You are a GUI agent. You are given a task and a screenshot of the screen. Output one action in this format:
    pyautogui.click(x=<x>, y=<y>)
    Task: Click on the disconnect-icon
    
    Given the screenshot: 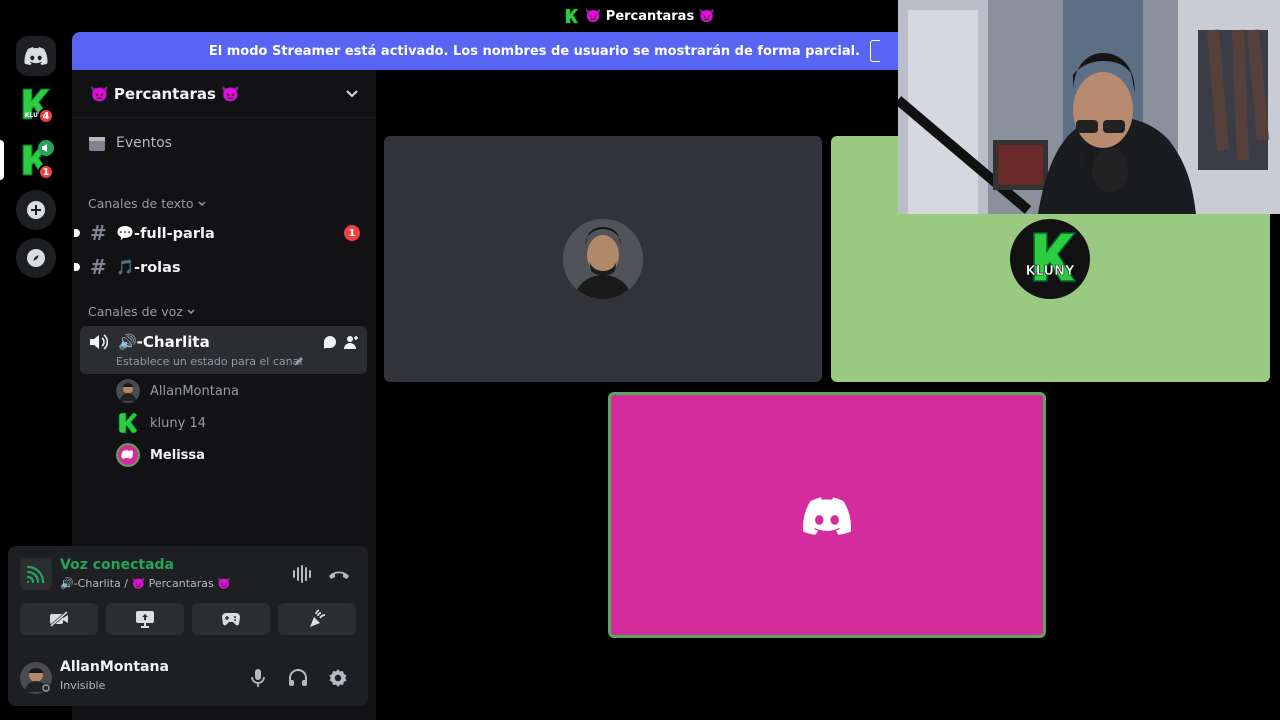 What is the action you would take?
    pyautogui.click(x=339, y=575)
    